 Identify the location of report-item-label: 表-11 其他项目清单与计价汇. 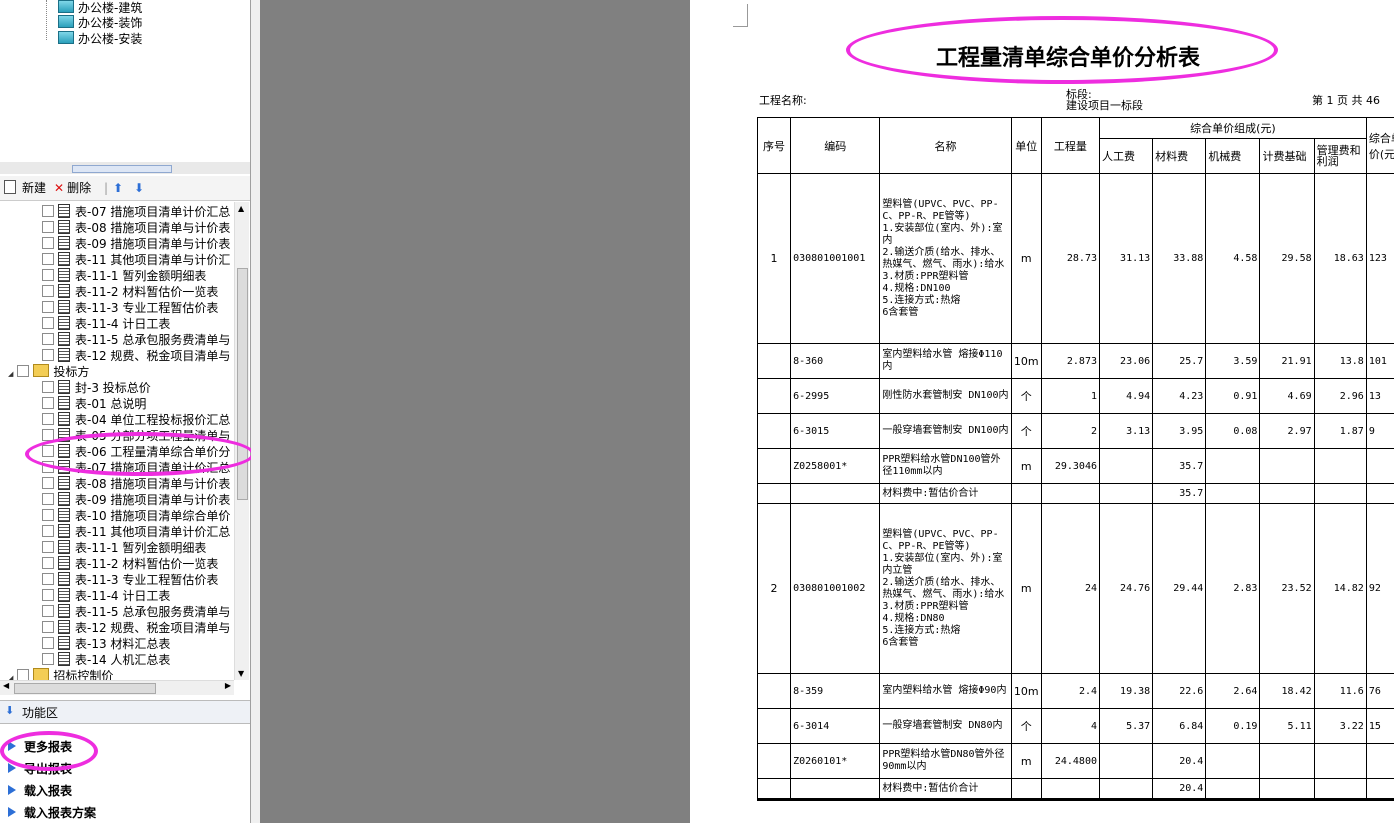
(153, 260).